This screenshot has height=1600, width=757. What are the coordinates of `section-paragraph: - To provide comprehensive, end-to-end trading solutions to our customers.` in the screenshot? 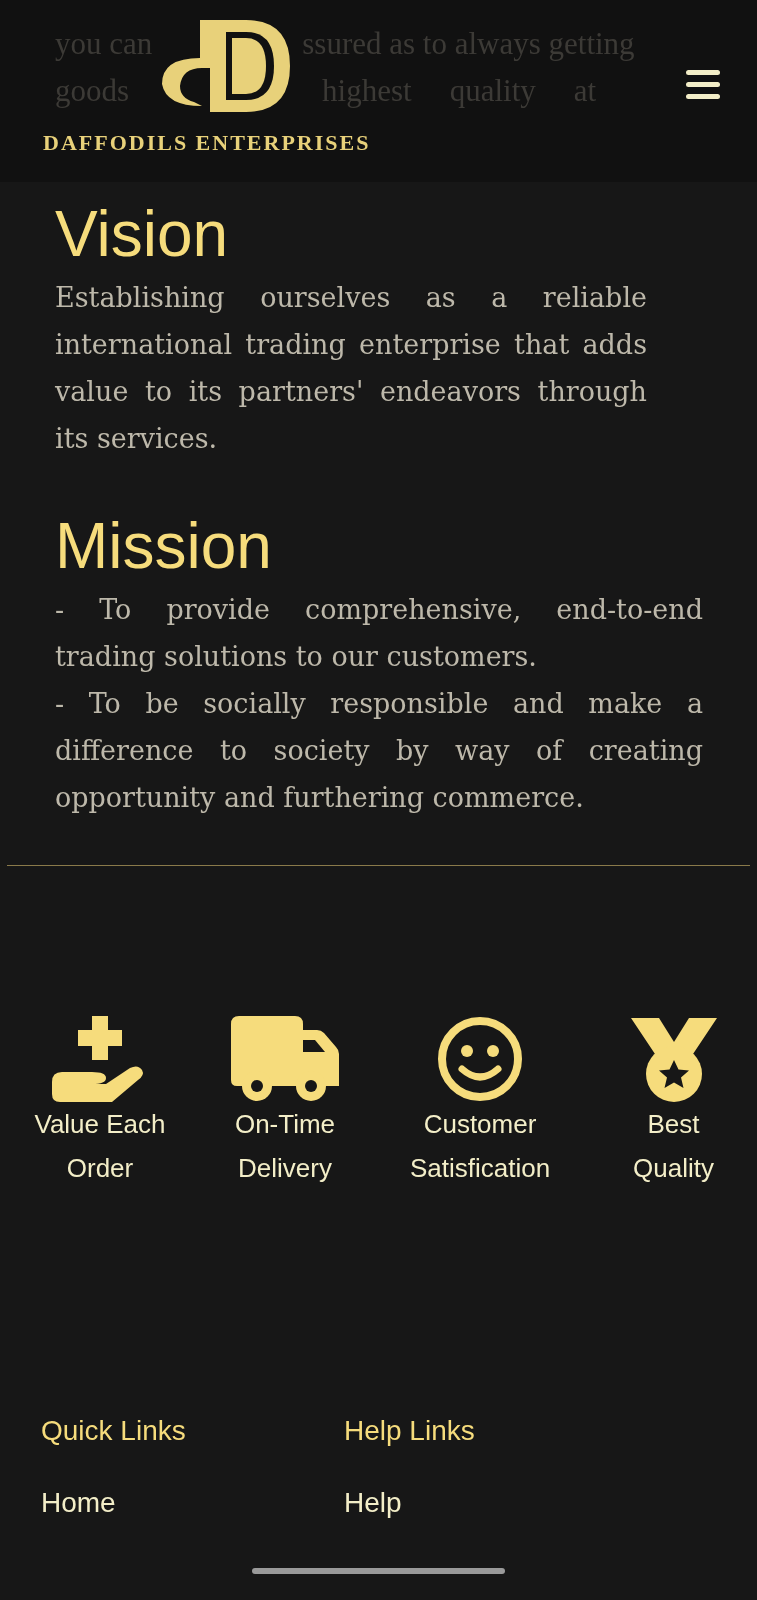 It's located at (379, 633).